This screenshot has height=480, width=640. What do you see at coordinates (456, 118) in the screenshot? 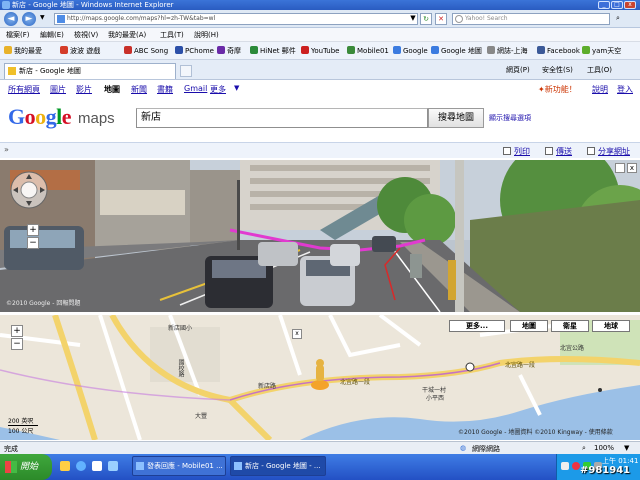
I see `search-maps-button: 搜尋地圖` at bounding box center [456, 118].